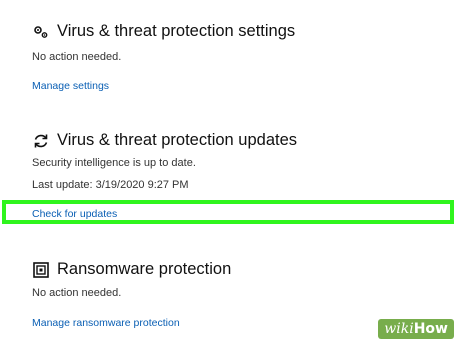  Describe the element at coordinates (177, 140) in the screenshot. I see `updates-title: Virus & threat protection updates` at that location.